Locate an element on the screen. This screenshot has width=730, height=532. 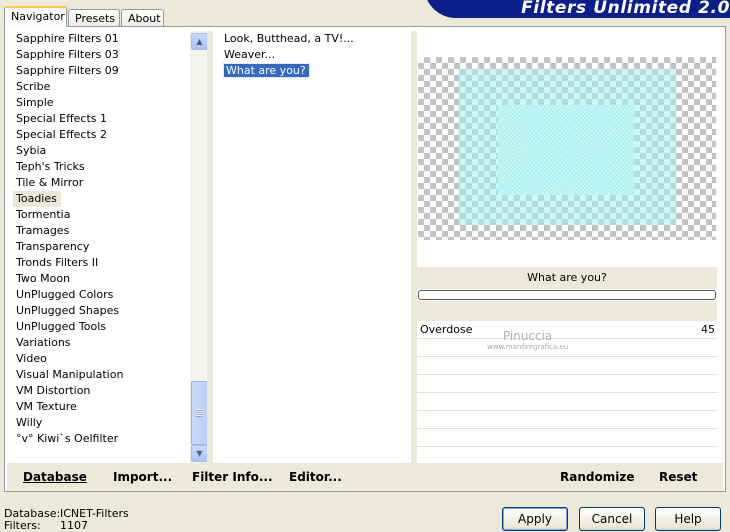
parameter-header-area is located at coordinates (567, 311).